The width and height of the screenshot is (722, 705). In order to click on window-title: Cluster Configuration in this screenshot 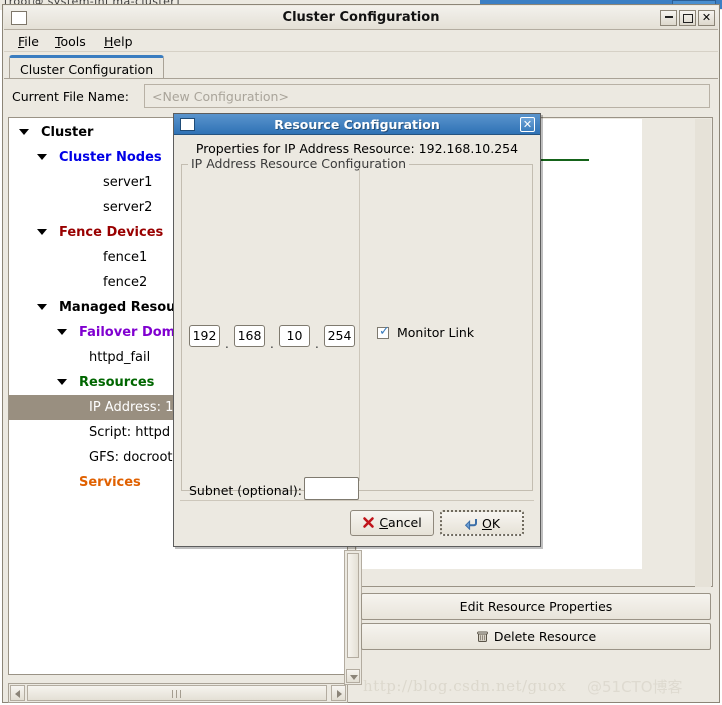, I will do `click(361, 17)`.